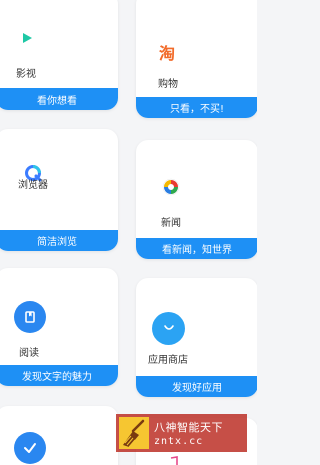 The width and height of the screenshot is (320, 465). Describe the element at coordinates (33, 185) in the screenshot. I see `app-name: 浏览器` at that location.